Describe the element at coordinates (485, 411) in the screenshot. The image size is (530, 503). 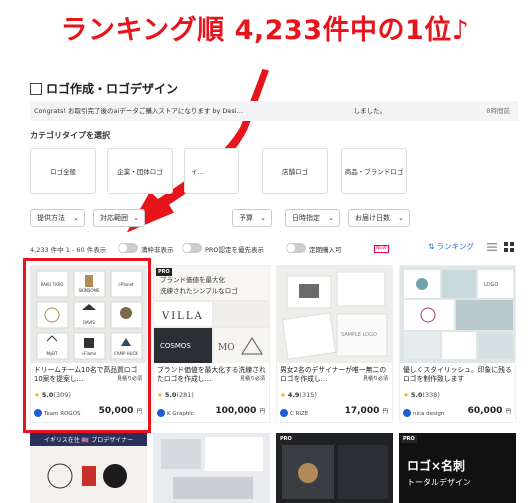
I see `price-value: 60,000` at that location.